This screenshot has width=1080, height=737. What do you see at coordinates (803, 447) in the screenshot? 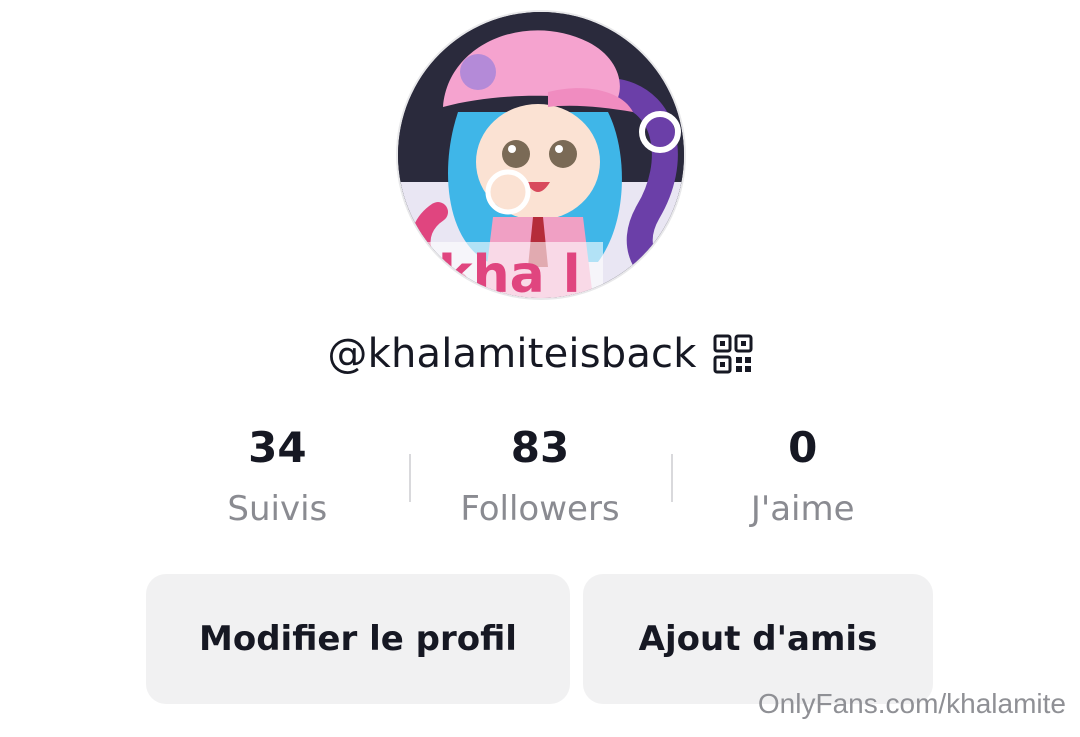
I see `stat-value: 0` at bounding box center [803, 447].